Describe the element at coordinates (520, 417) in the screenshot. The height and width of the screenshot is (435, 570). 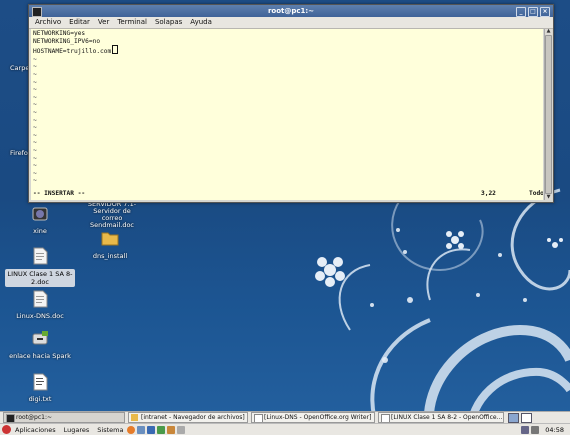
I see `workspace-switcher` at that location.